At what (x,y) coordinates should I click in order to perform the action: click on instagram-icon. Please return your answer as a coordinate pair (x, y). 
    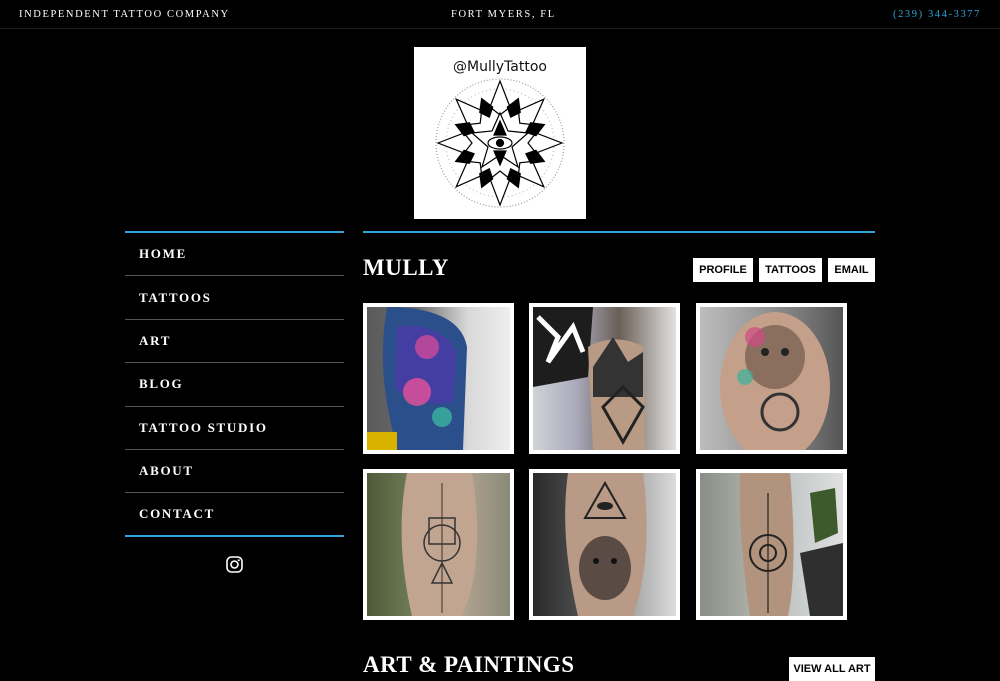
    Looking at the image, I should click on (234, 564).